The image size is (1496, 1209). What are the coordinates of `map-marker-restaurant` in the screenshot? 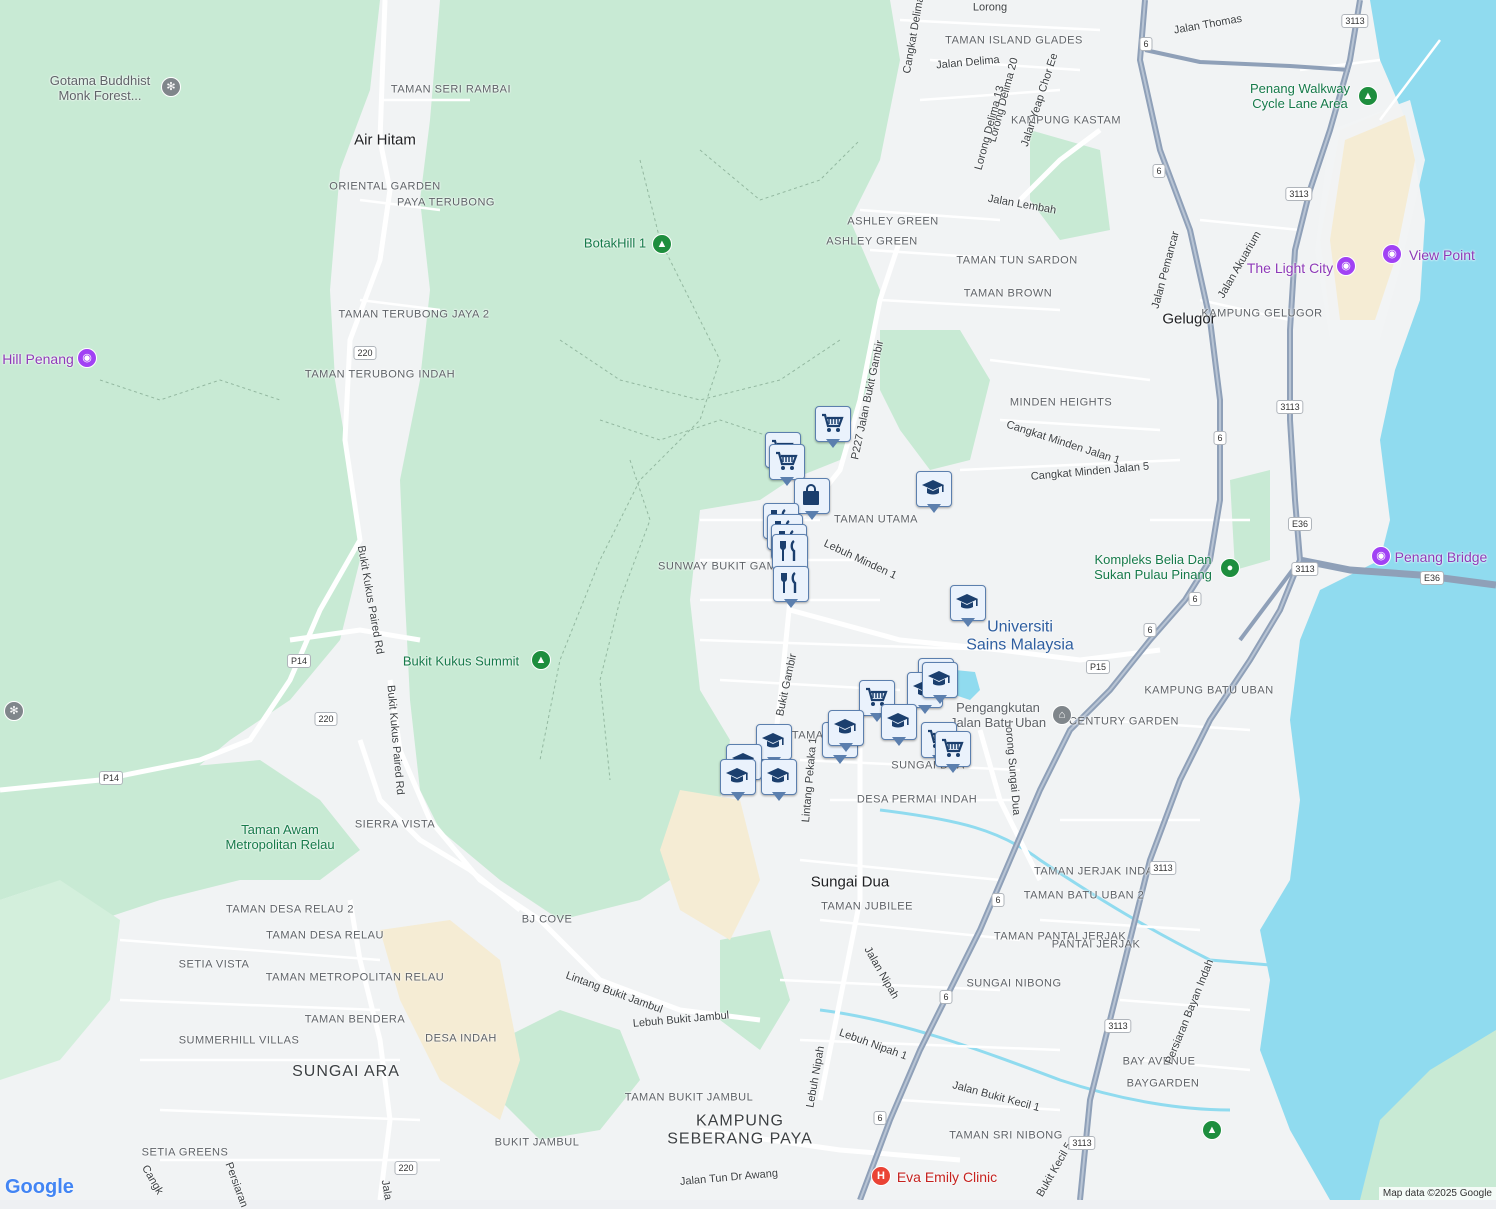 It's located at (791, 589).